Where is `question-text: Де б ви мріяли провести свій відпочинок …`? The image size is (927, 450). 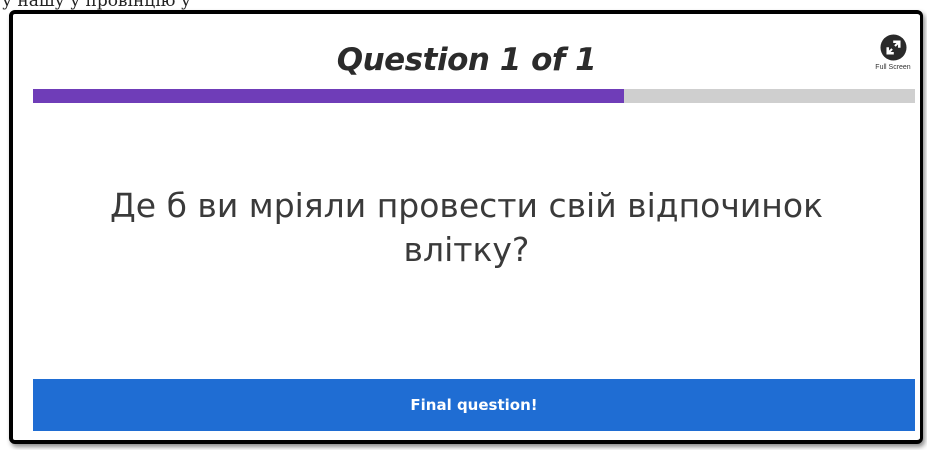
question-text: Де б ви мріяли провести свій відпочинок … is located at coordinates (466, 227).